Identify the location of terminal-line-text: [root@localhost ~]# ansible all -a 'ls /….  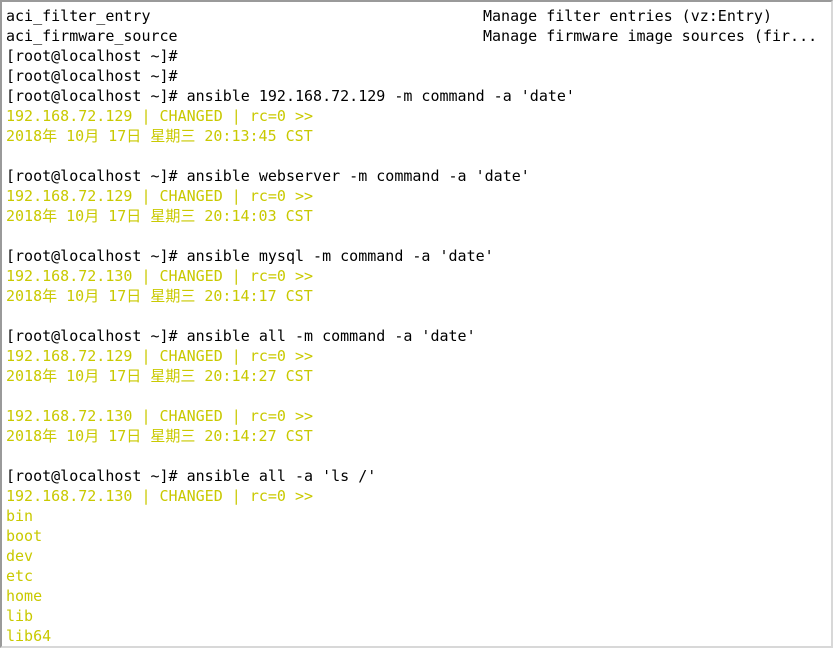
(191, 476).